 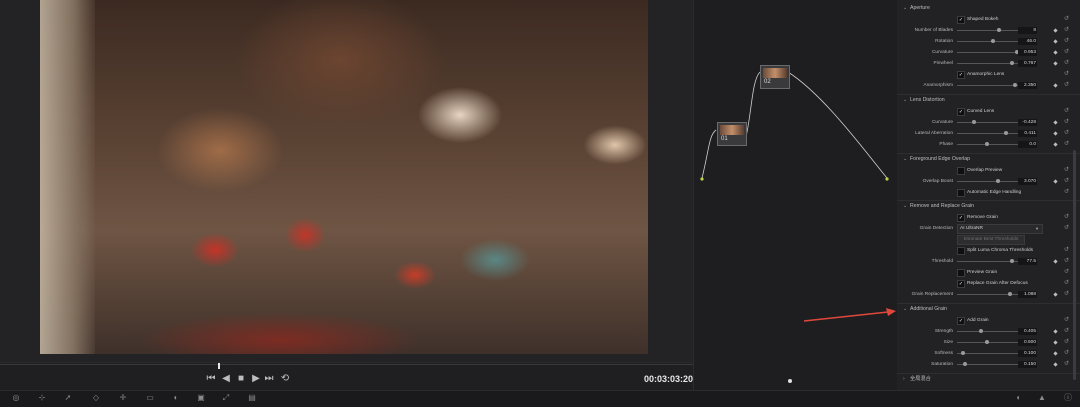 What do you see at coordinates (988, 378) in the screenshot?
I see `section-global-blend: › 全局混合` at bounding box center [988, 378].